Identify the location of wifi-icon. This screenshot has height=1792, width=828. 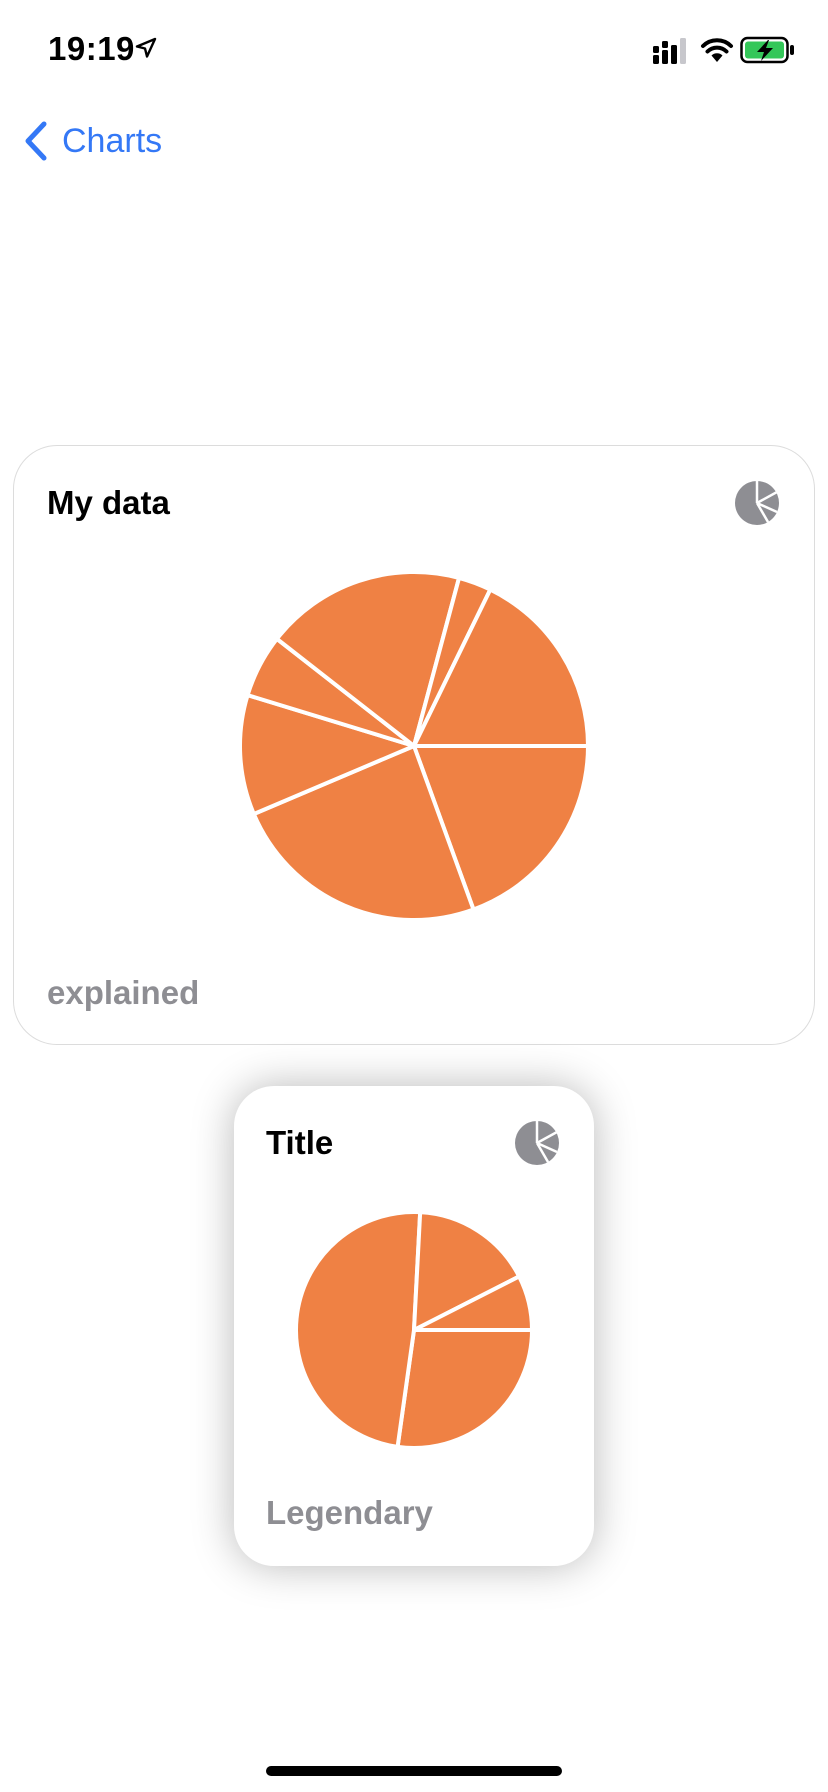
(717, 50).